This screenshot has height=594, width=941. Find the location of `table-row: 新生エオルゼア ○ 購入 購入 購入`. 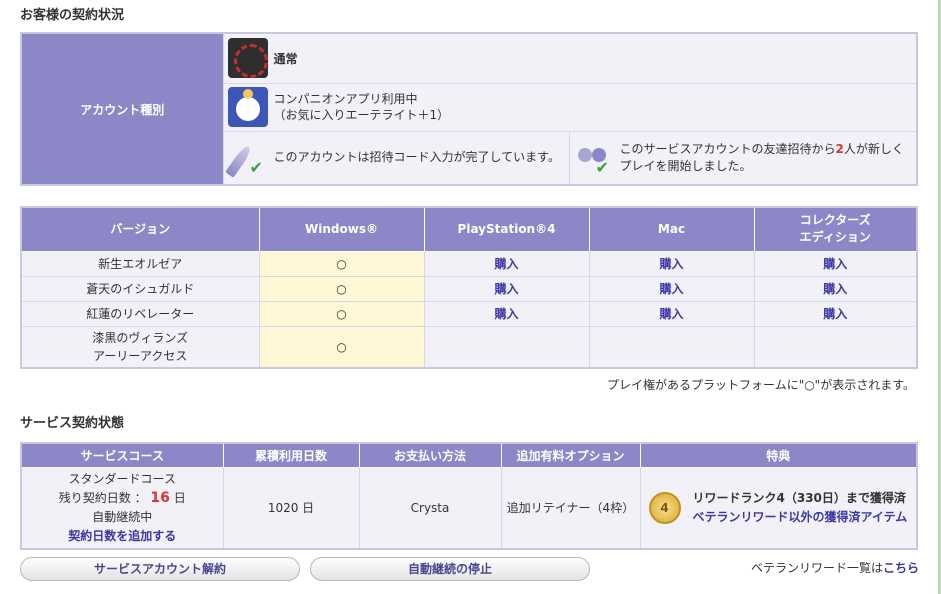

table-row: 新生エオルゼア ○ 購入 購入 購入 is located at coordinates (469, 263).